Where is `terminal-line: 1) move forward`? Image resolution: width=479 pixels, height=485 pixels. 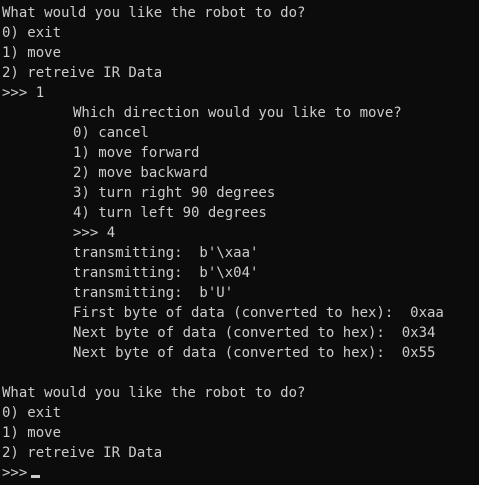
terminal-line: 1) move forward is located at coordinates (136, 153).